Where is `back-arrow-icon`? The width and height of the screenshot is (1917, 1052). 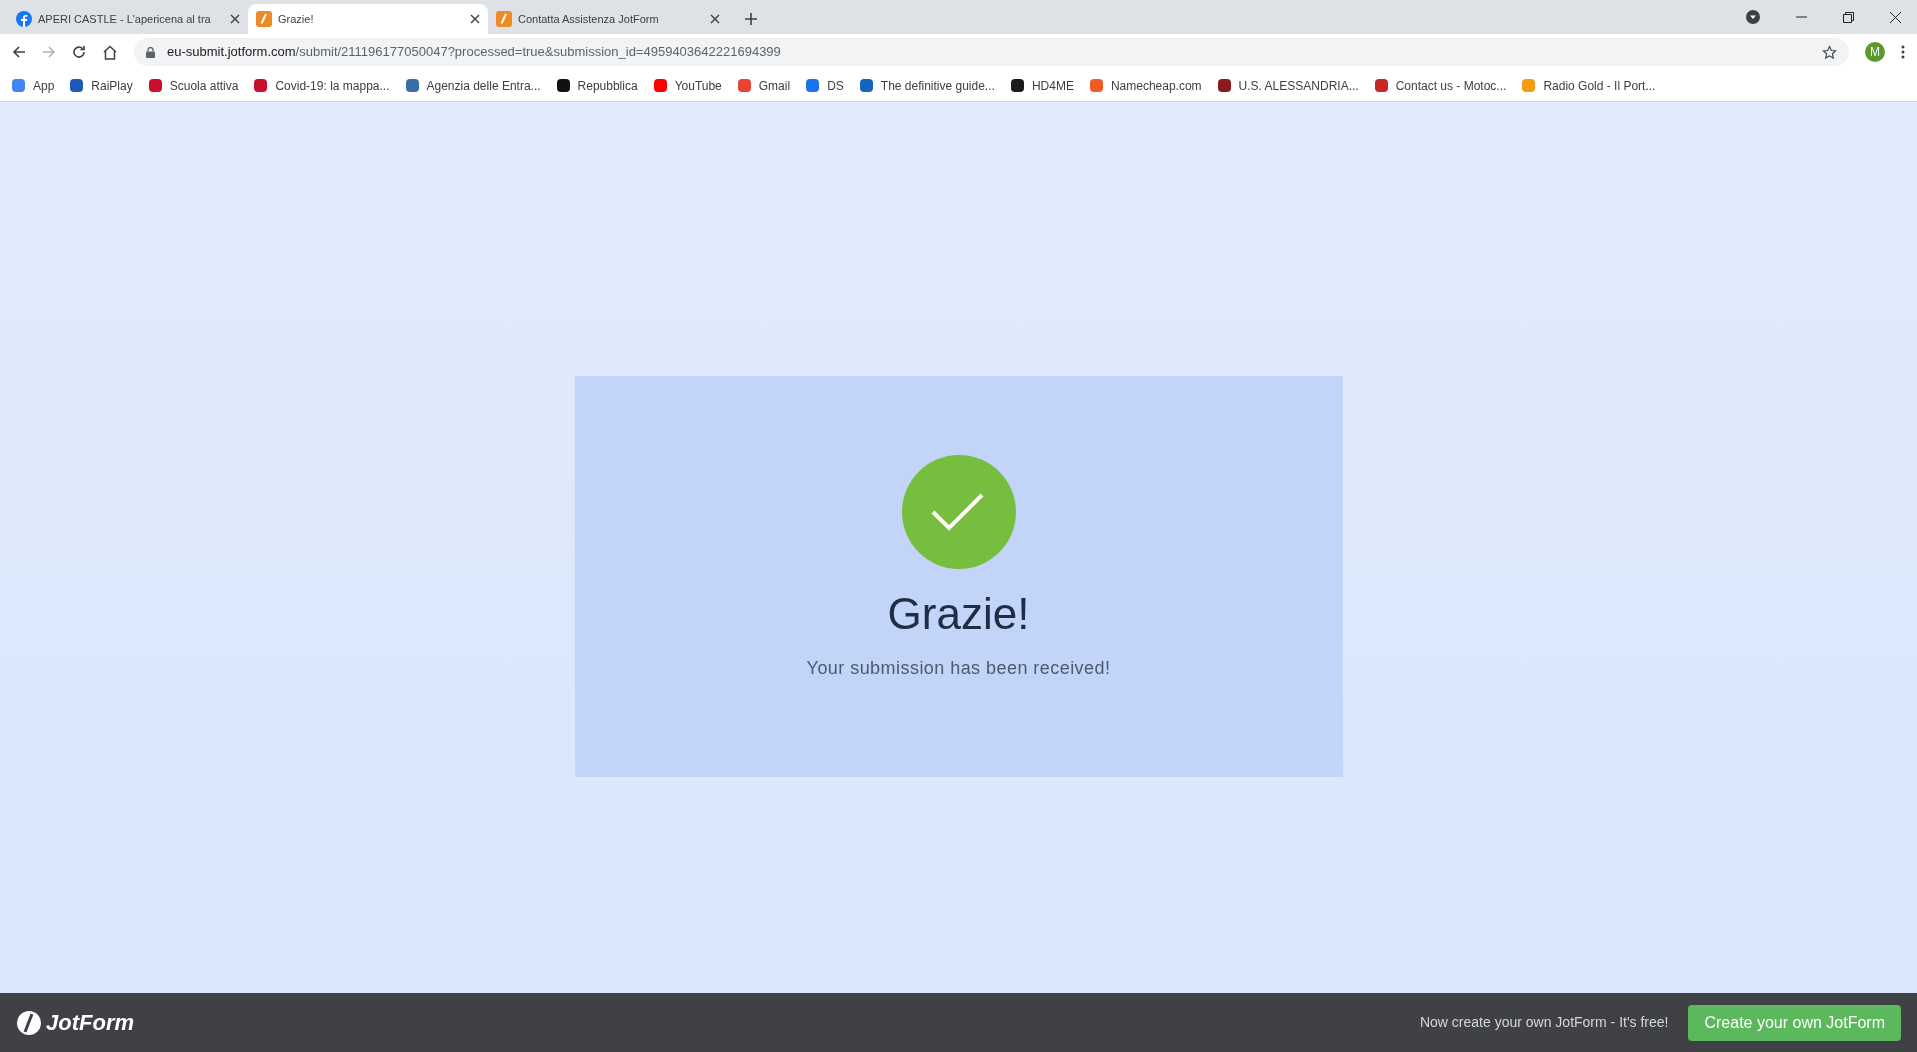
back-arrow-icon is located at coordinates (19, 52).